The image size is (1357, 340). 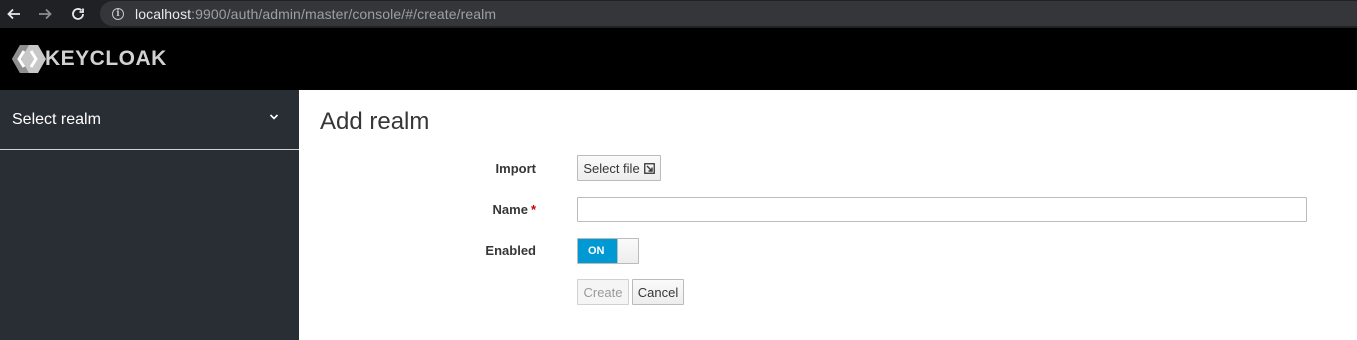 I want to click on back-button, so click(x=14, y=14).